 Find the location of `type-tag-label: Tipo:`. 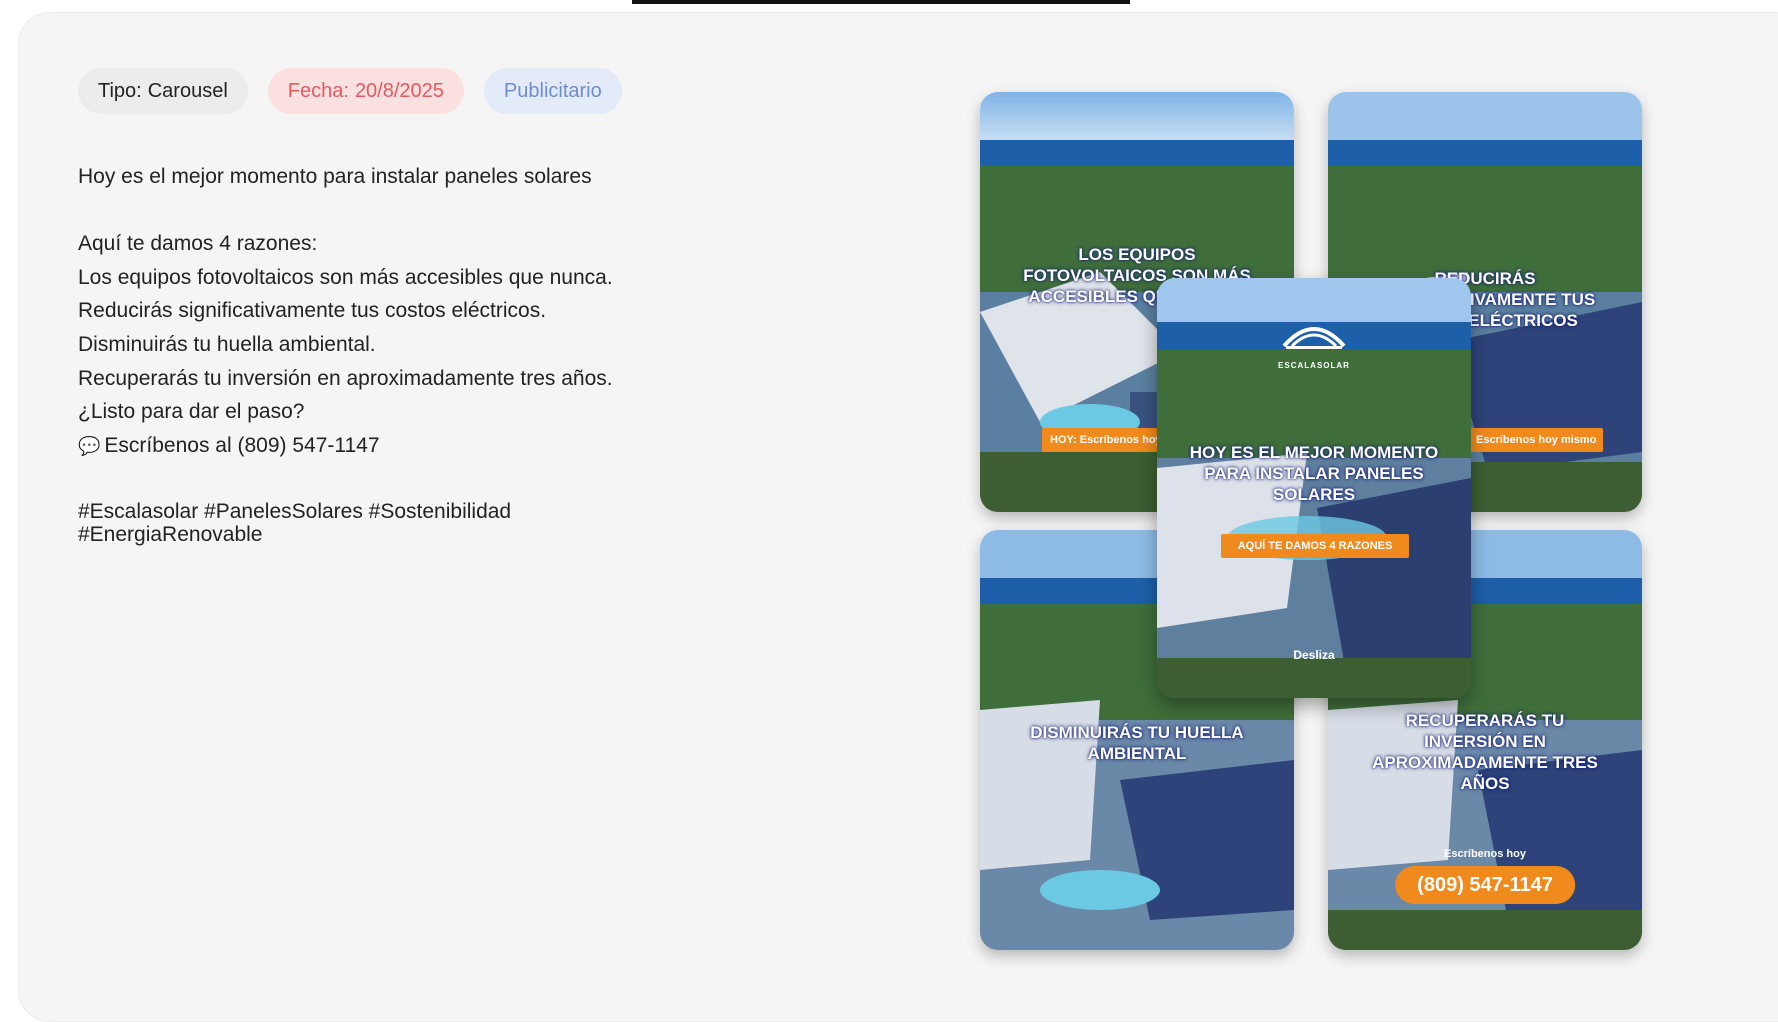

type-tag-label: Tipo: is located at coordinates (120, 90).